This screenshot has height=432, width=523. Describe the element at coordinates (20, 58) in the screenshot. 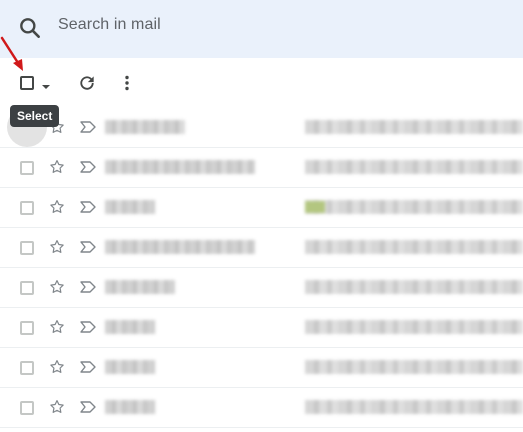

I see `annotation-arrow-icon` at that location.